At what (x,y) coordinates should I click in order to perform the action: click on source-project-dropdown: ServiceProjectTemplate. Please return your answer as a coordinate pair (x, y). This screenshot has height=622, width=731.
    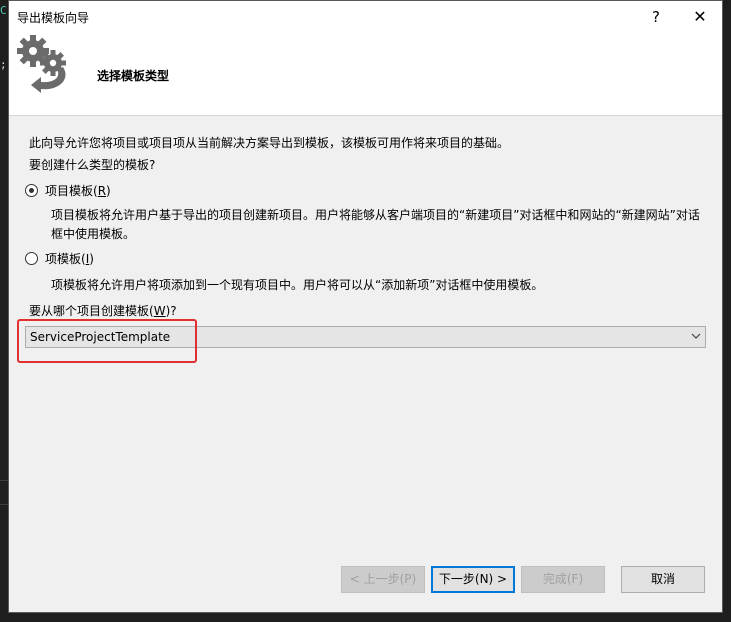
    Looking at the image, I should click on (365, 337).